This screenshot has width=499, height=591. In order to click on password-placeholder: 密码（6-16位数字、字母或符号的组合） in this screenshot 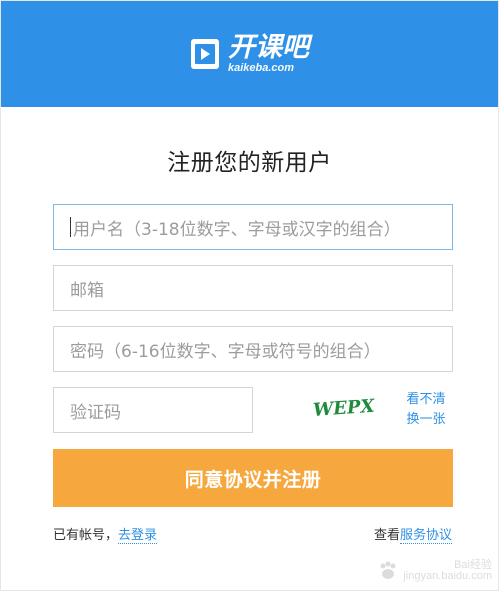, I will do `click(225, 351)`.